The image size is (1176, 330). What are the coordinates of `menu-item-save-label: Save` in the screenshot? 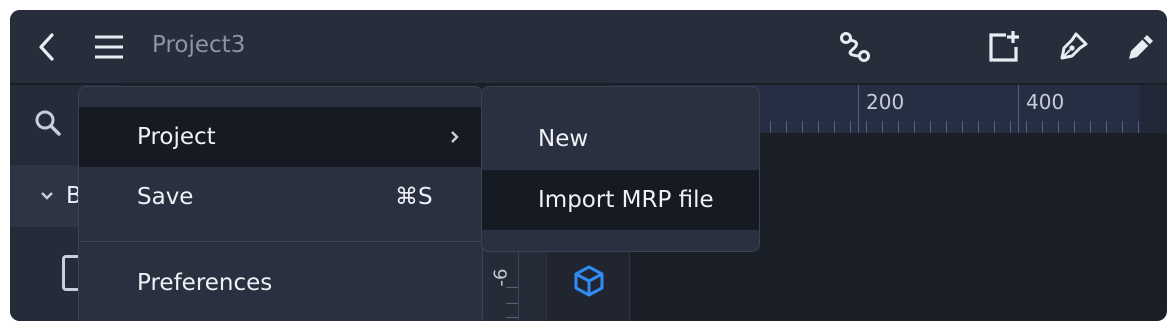 It's located at (165, 197).